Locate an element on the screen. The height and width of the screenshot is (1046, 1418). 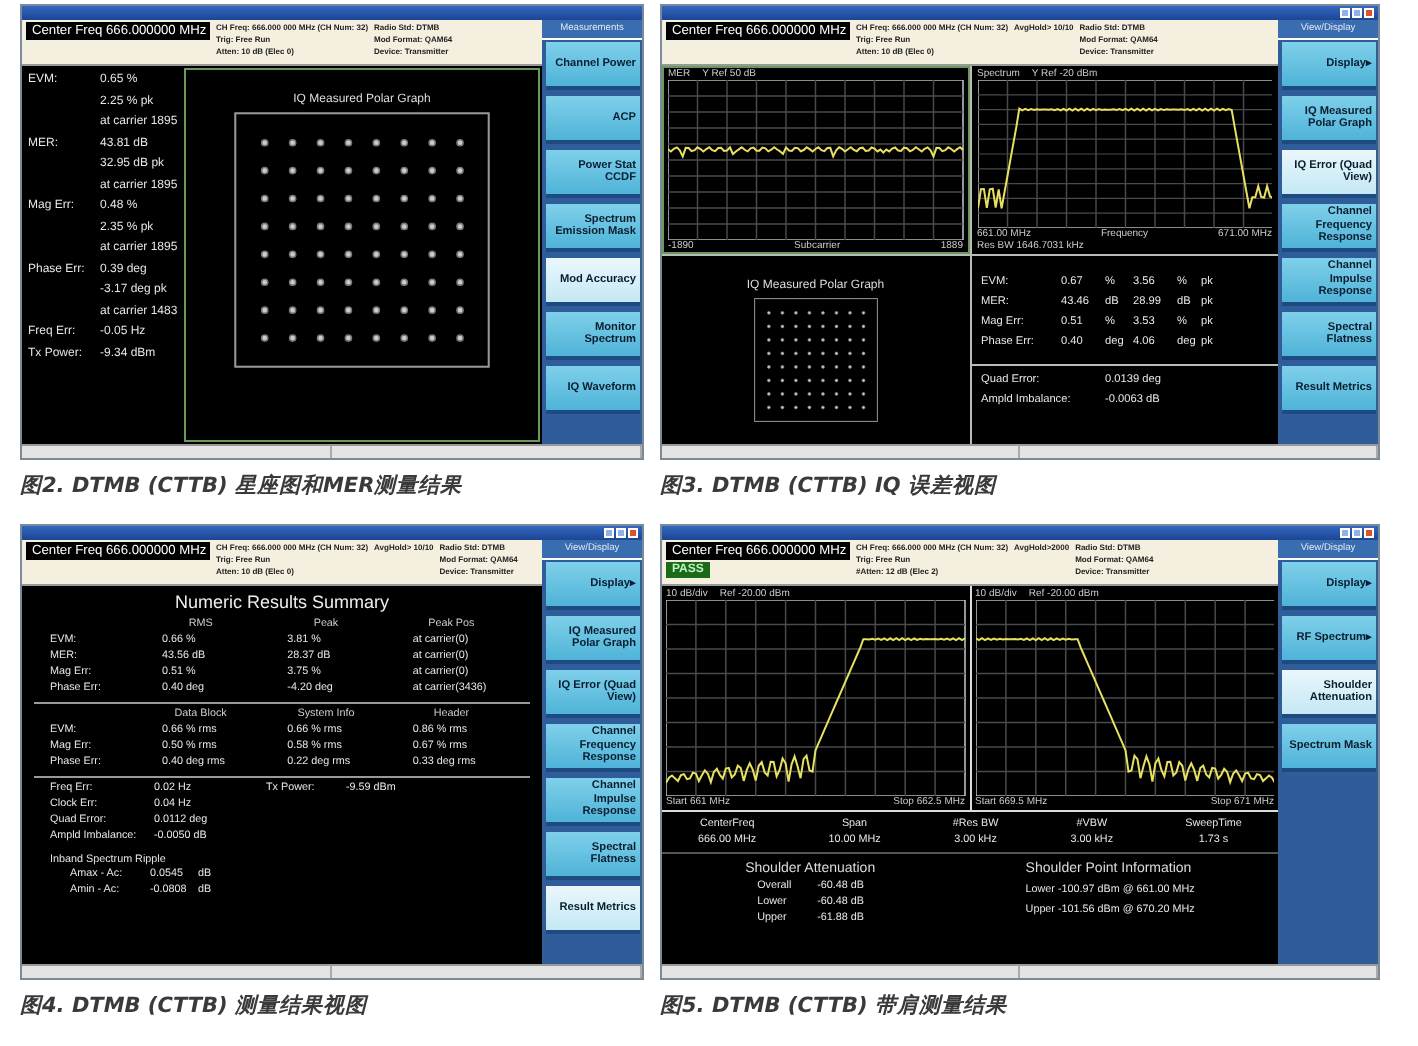
summary-title: Numeric Results Summary is located at coordinates (282, 602).